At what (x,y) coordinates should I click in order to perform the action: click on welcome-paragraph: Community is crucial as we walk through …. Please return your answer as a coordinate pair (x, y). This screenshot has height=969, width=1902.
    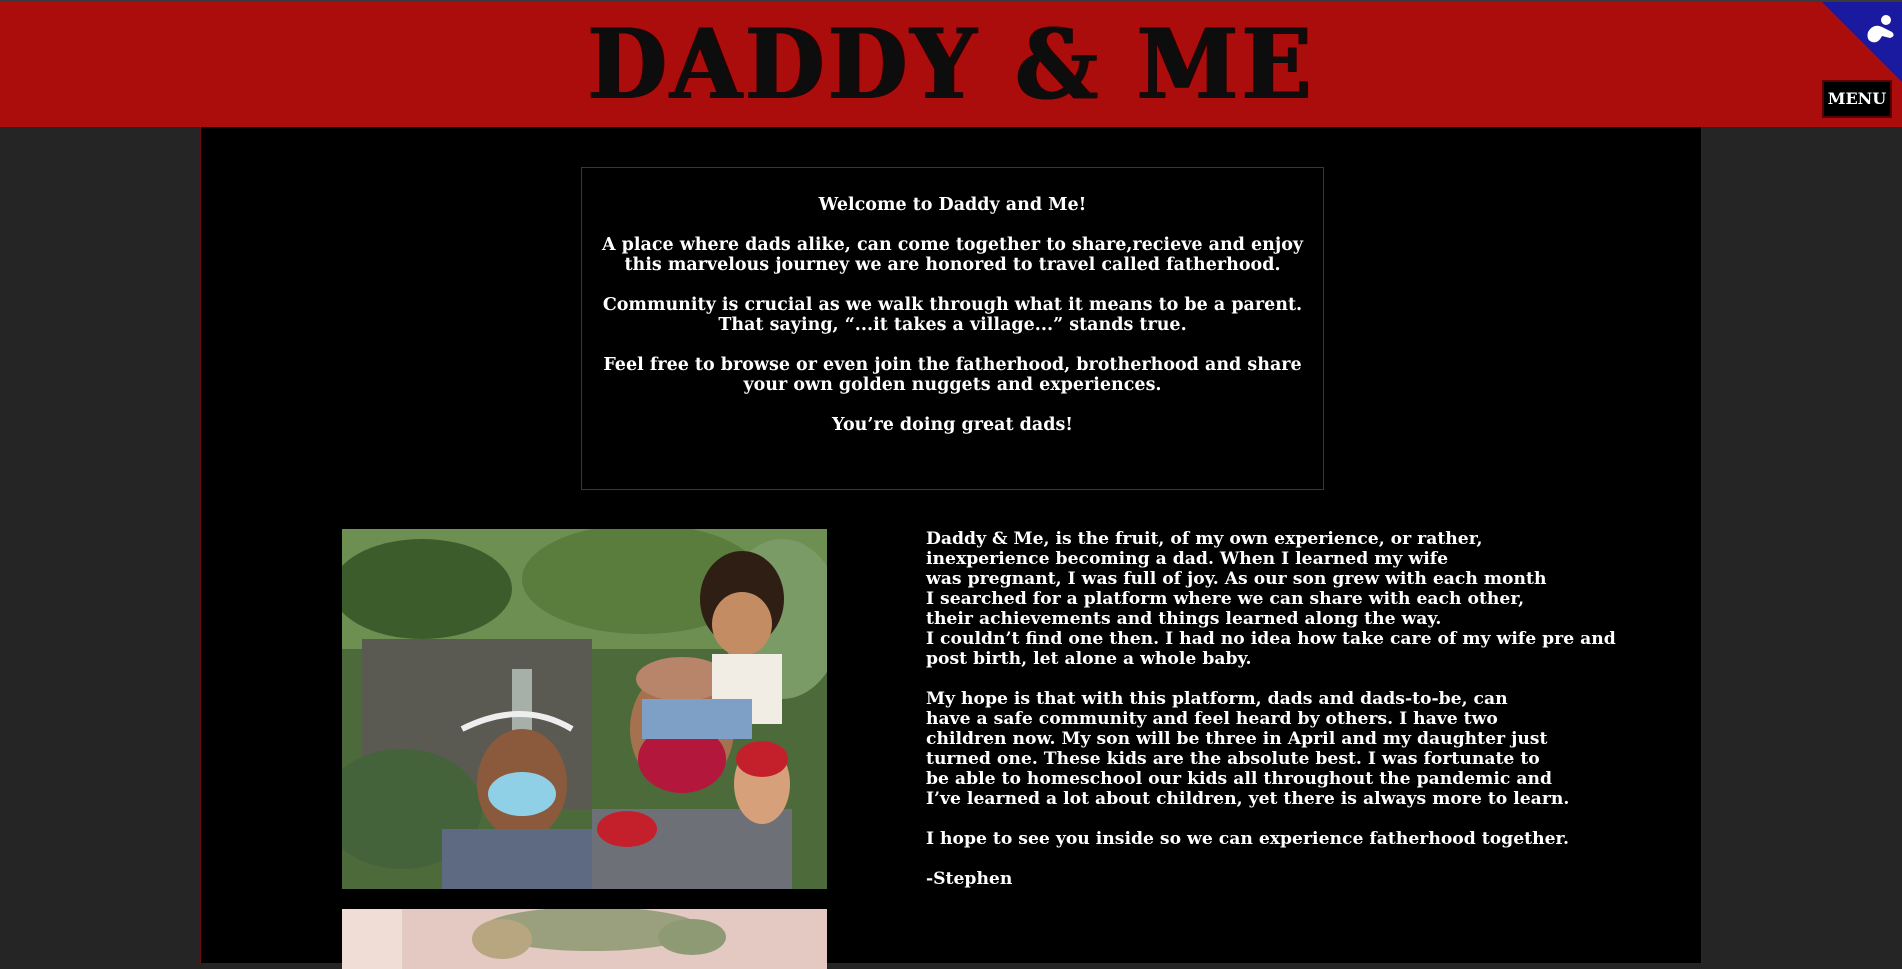
    Looking at the image, I should click on (952, 315).